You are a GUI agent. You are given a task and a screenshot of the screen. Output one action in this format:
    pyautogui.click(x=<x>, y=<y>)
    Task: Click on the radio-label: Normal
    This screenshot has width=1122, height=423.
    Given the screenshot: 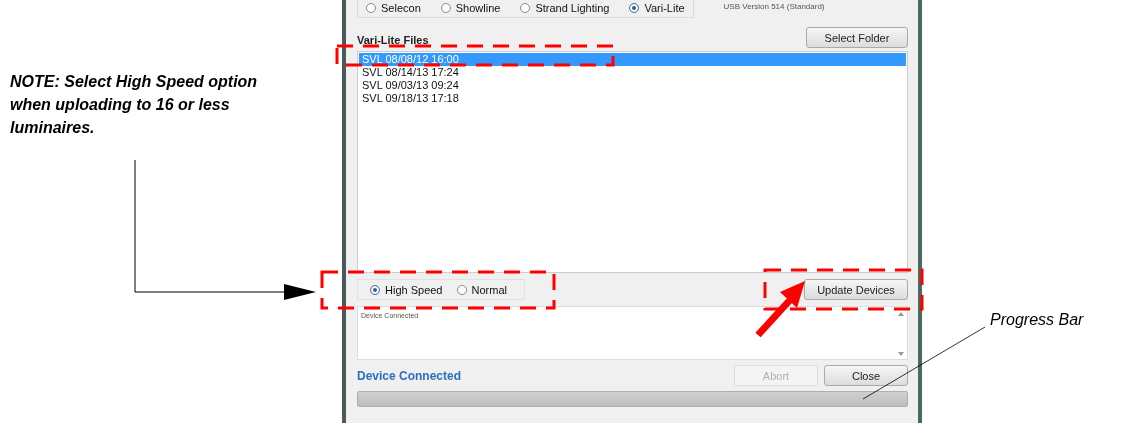 What is the action you would take?
    pyautogui.click(x=489, y=289)
    